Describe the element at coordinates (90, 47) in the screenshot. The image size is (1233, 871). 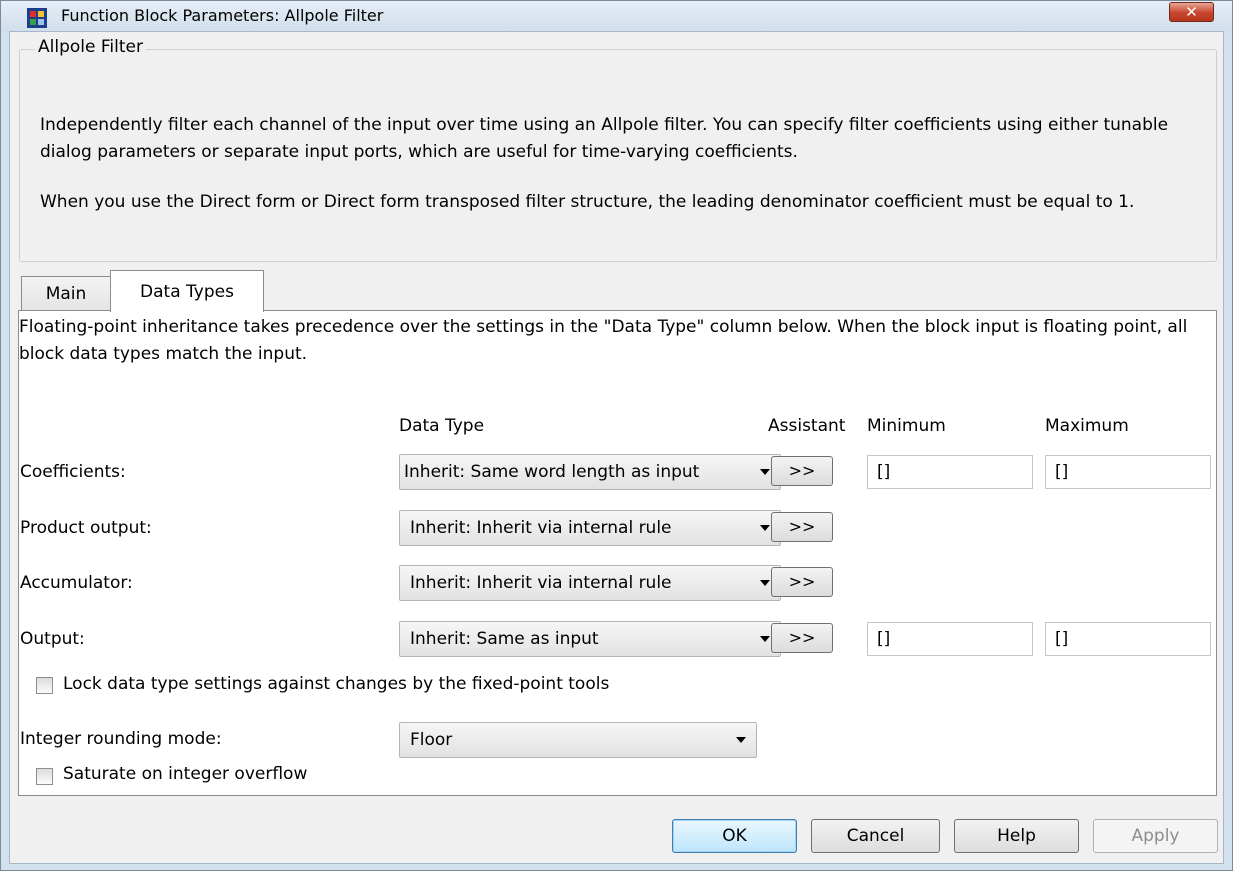
I see `group-legend: Allpole Filter` at that location.